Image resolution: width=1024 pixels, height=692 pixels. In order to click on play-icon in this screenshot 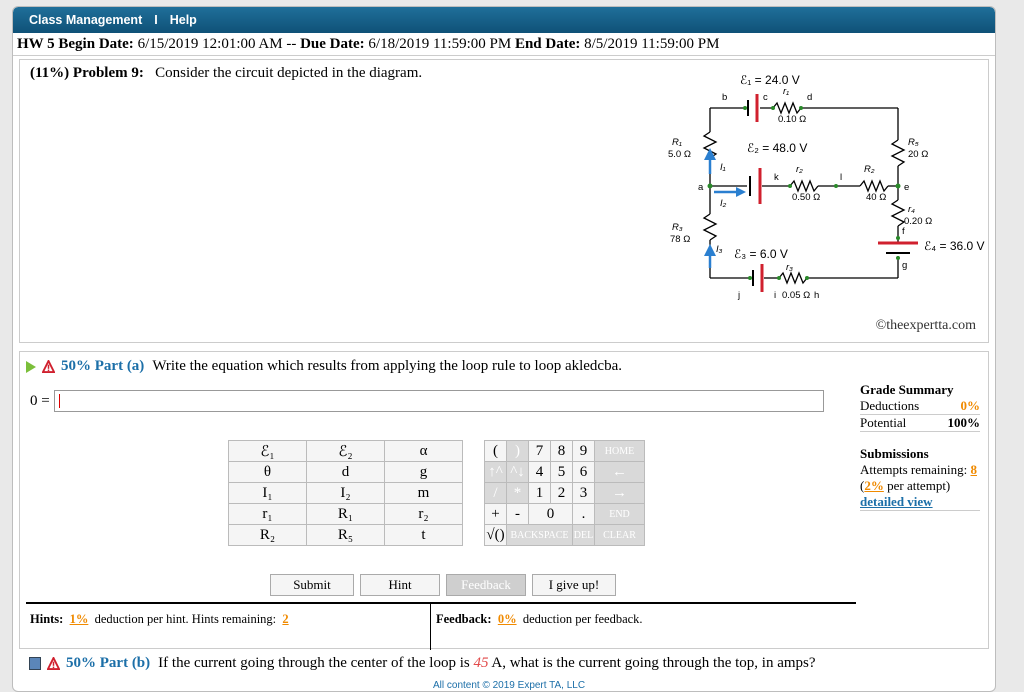, I will do `click(31, 366)`.